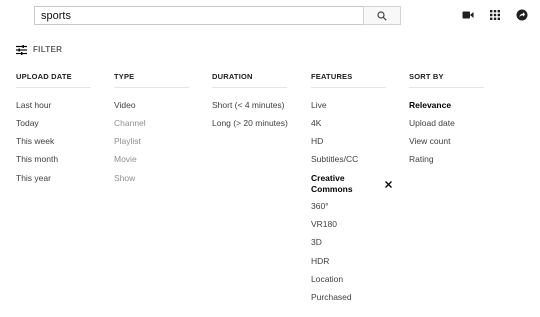 This screenshot has height=317, width=540. I want to click on option-movie: Movie, so click(125, 159).